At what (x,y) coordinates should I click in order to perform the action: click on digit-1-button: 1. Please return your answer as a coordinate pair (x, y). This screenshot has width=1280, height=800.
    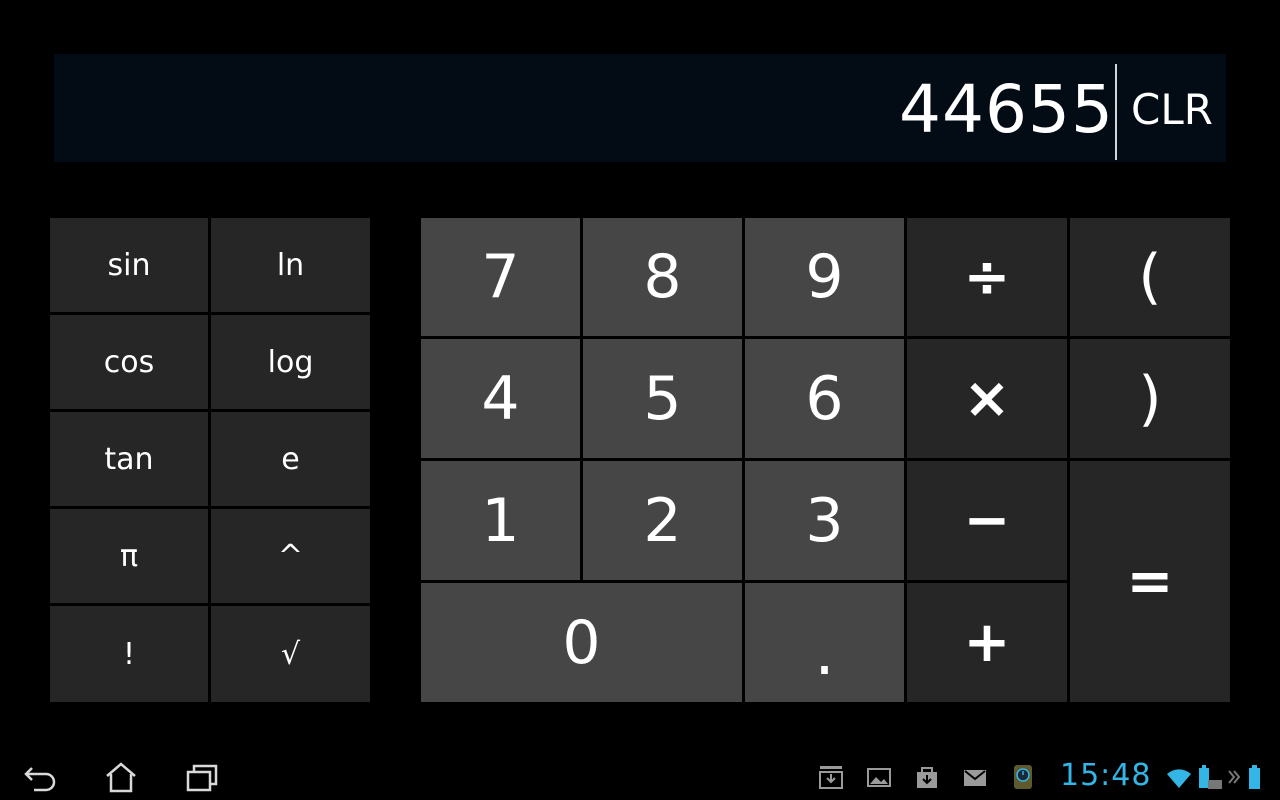
    Looking at the image, I should click on (500, 520).